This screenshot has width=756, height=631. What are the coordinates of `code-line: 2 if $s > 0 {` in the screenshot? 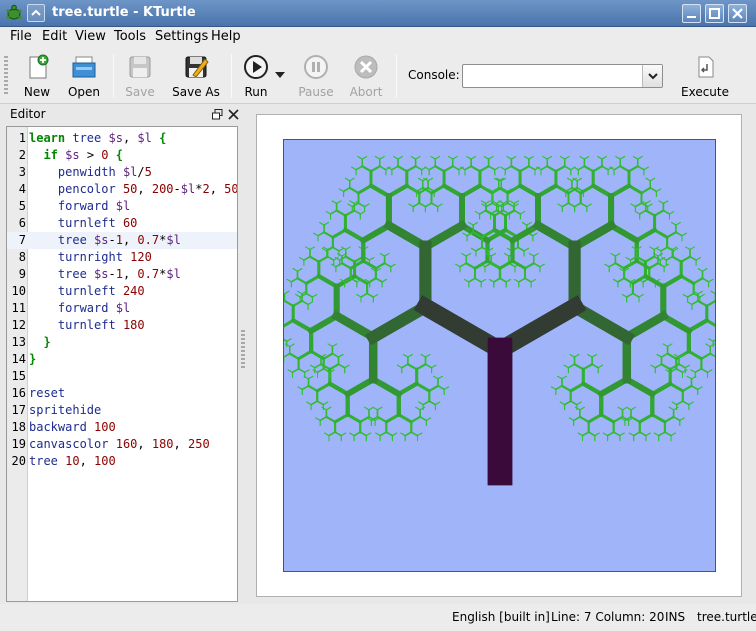 It's located at (122, 155).